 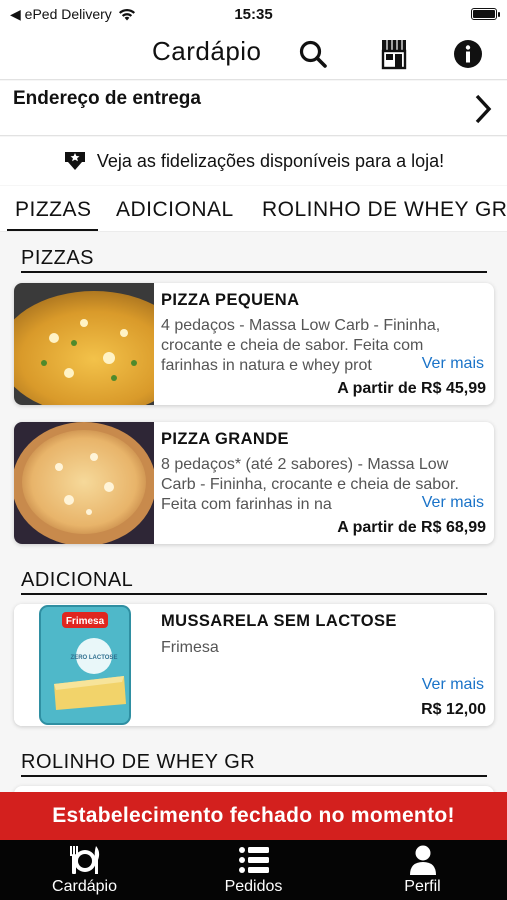 I want to click on back-to-app: ◀ ePed Delivery, so click(x=73, y=14).